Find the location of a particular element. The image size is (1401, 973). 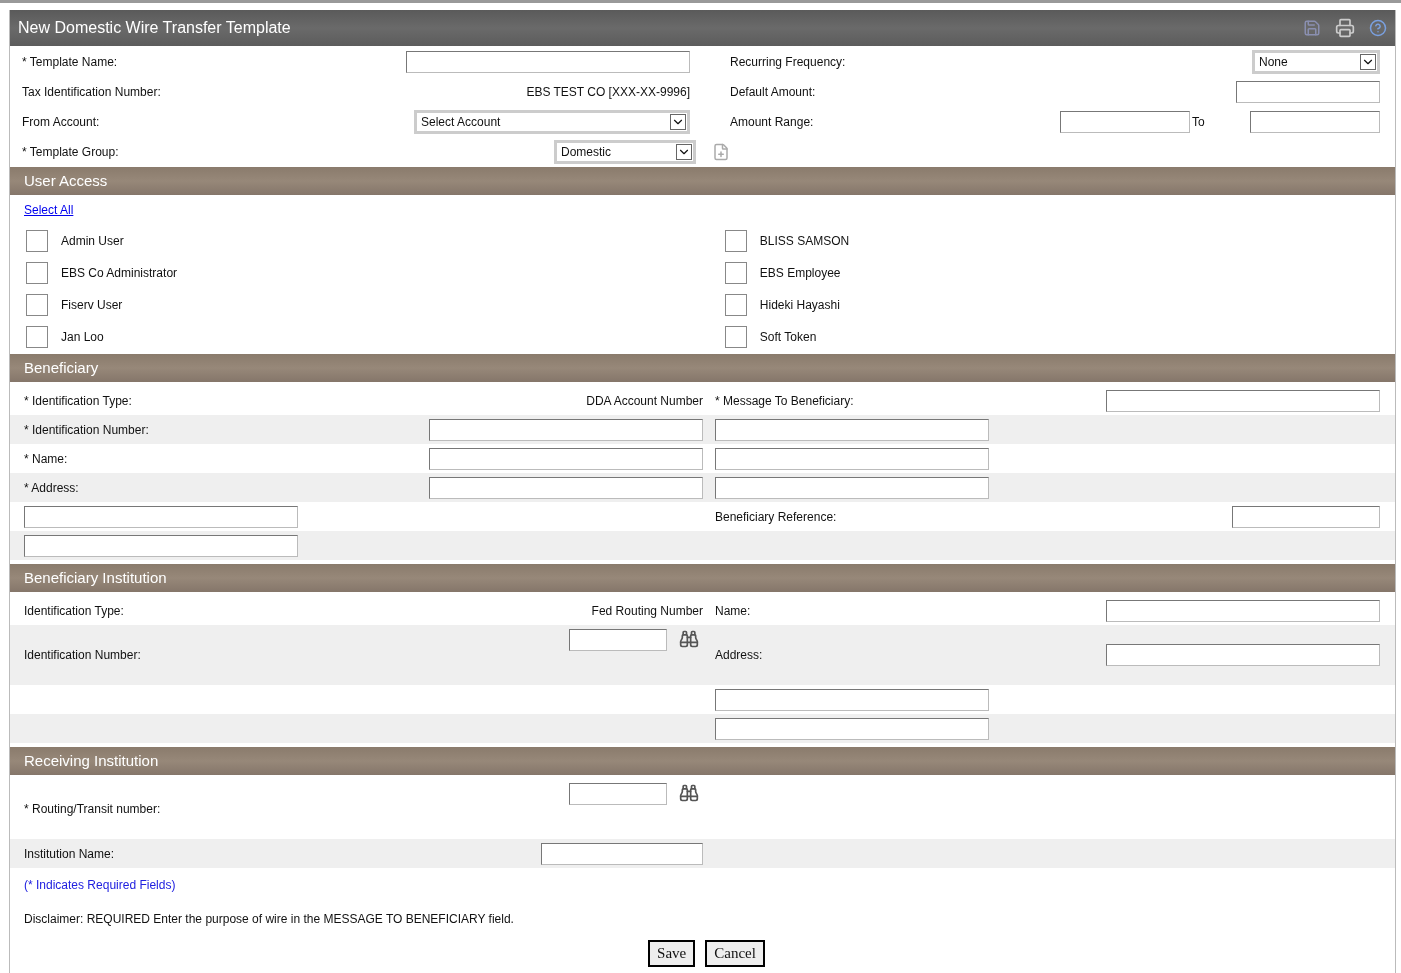

field-label: Identification Number: is located at coordinates (82, 655).